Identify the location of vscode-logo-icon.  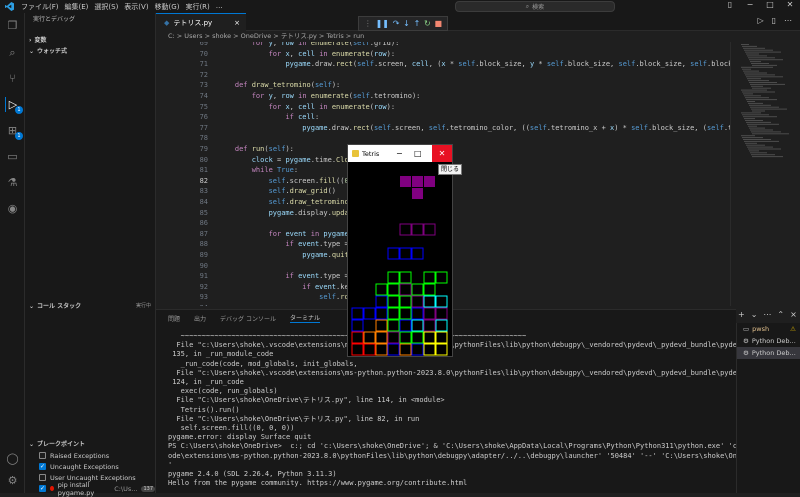
(9, 6).